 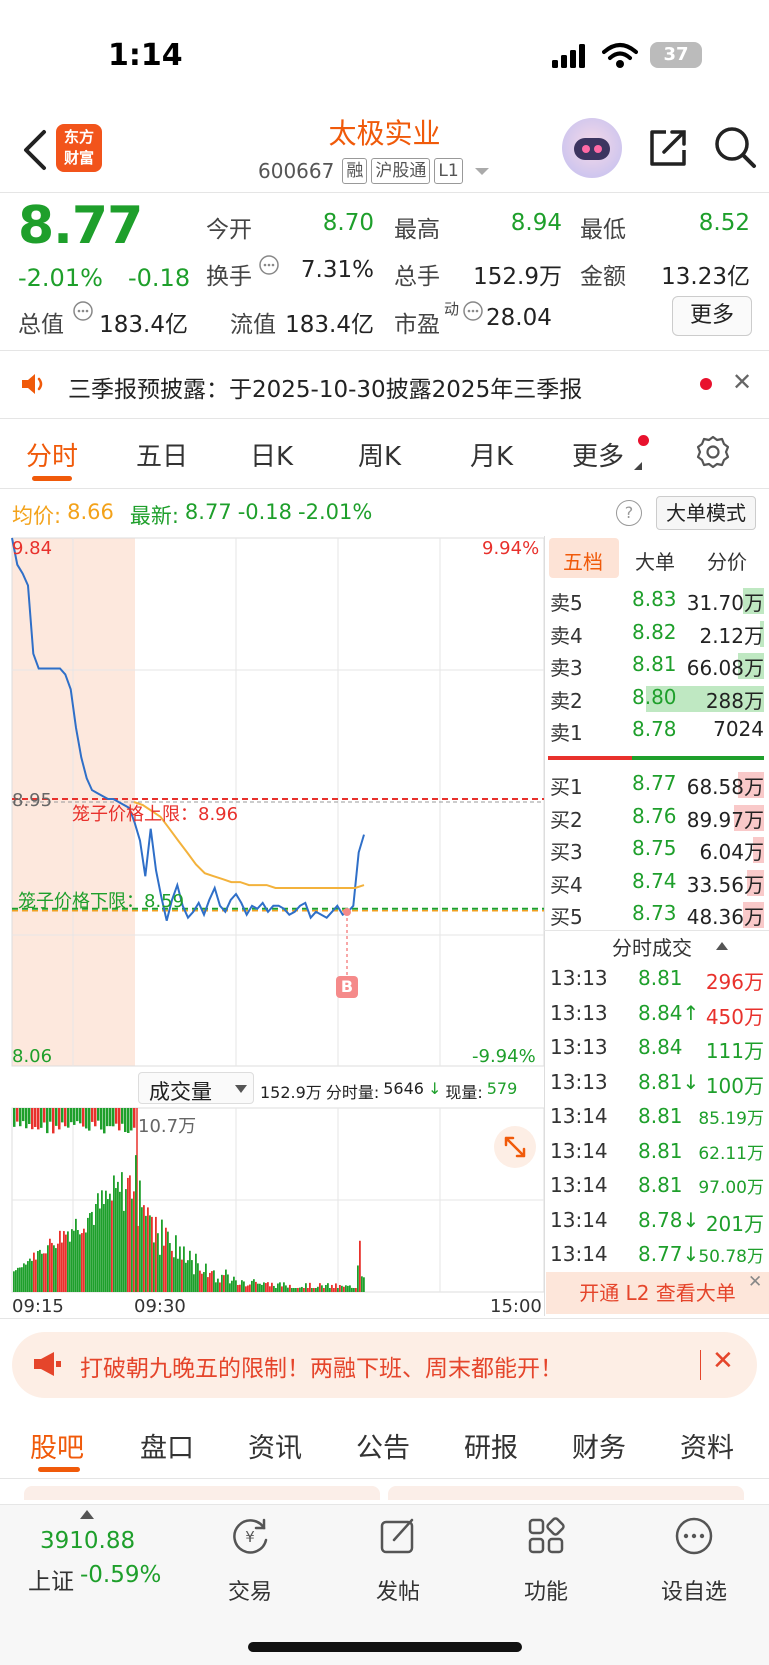 I want to click on indicator-selector: 成交量, so click(x=196, y=1088).